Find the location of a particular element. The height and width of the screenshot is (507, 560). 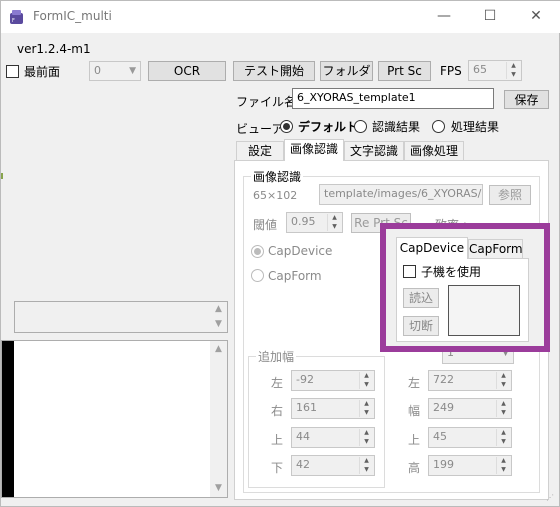

add-right-spin-buttons: ▲ ▼ is located at coordinates (366, 408).